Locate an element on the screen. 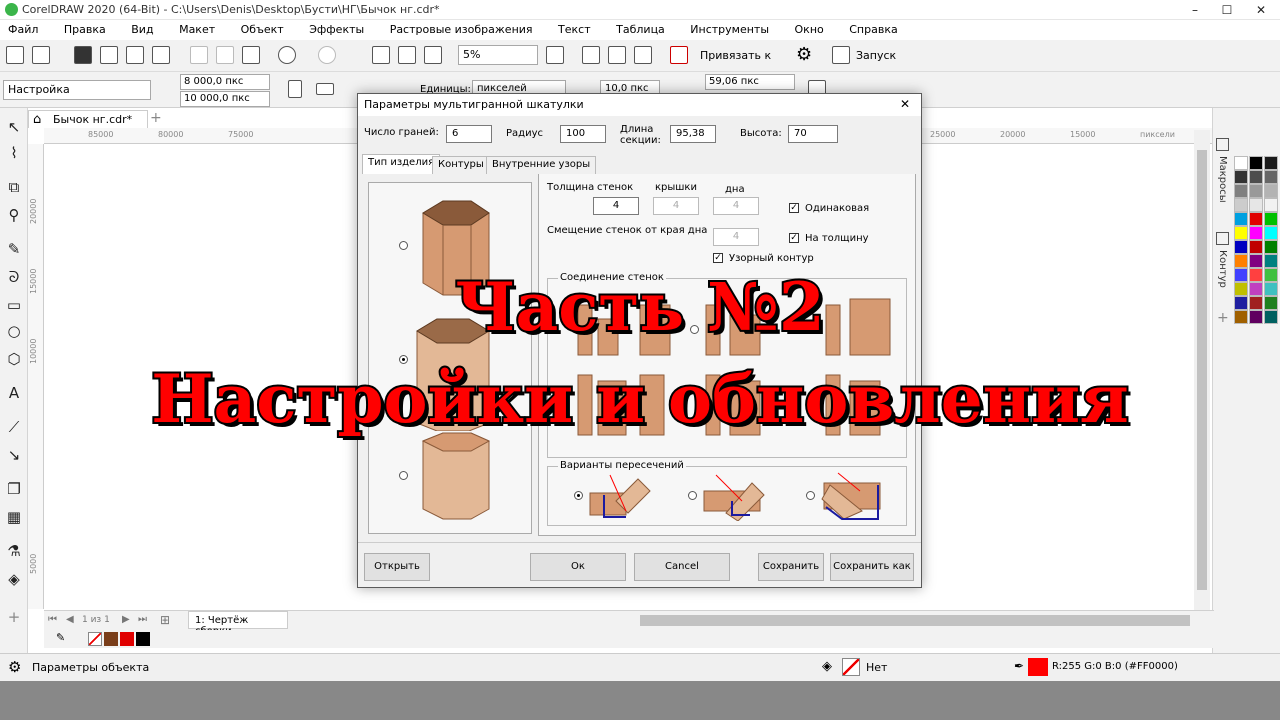 The width and height of the screenshot is (1280, 720). menu-layout: Макет is located at coordinates (197, 30).